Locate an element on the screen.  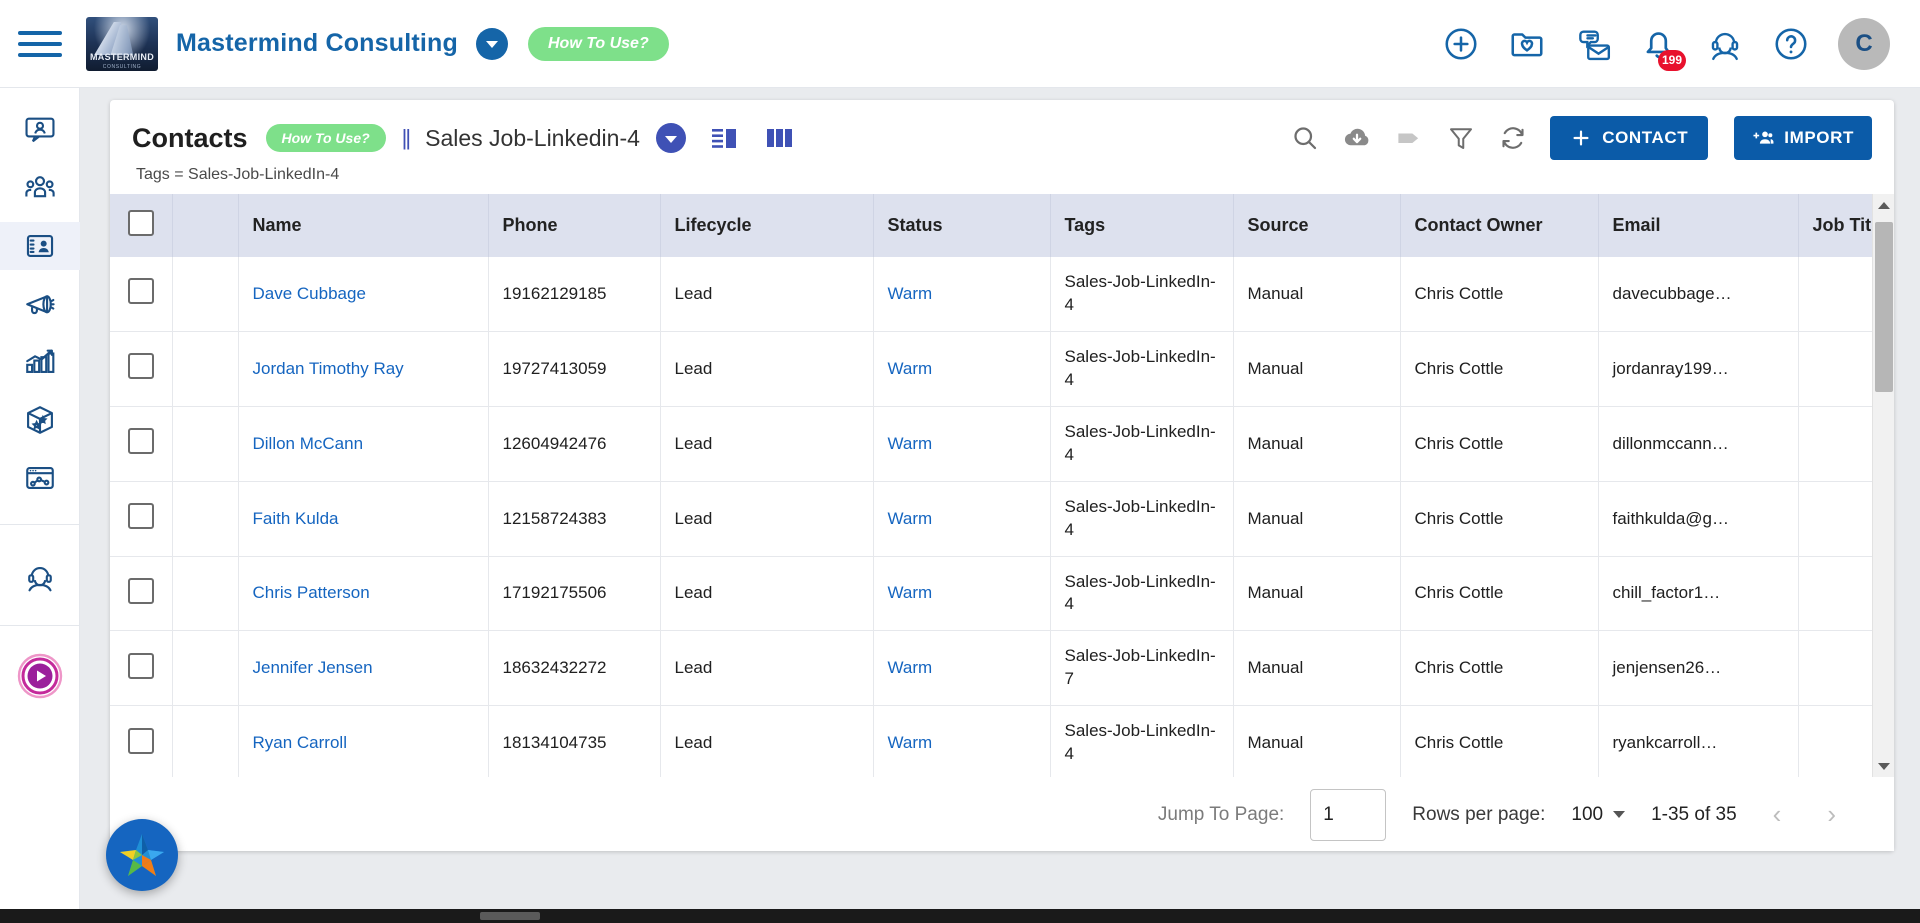
hamburger-menu-icon is located at coordinates (40, 44).